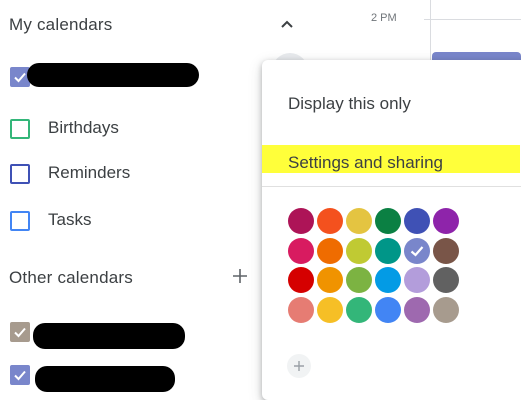  I want to click on add-calendar-button, so click(240, 276).